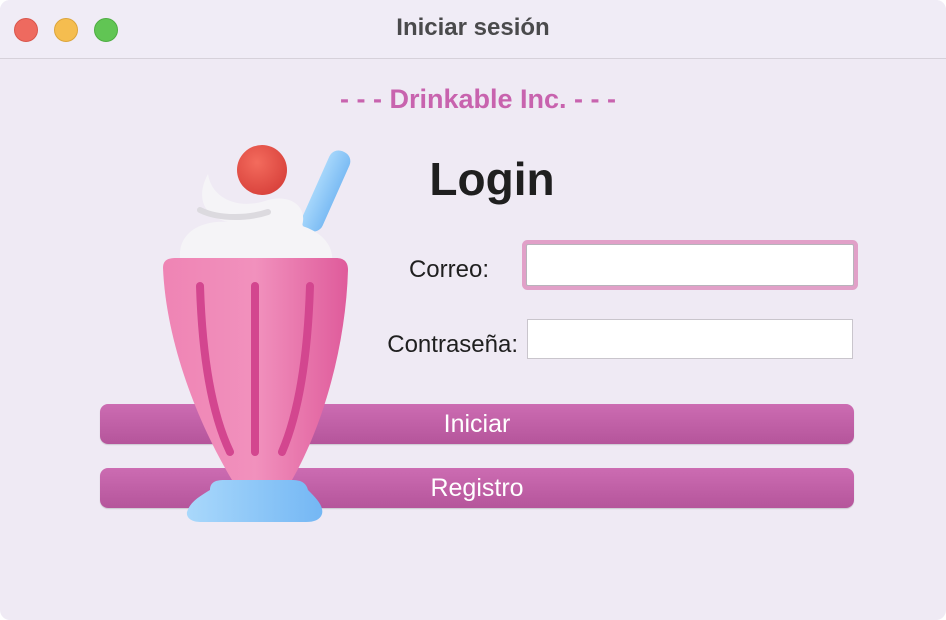 The image size is (946, 620). What do you see at coordinates (448, 269) in the screenshot?
I see `email-label: Correo:` at bounding box center [448, 269].